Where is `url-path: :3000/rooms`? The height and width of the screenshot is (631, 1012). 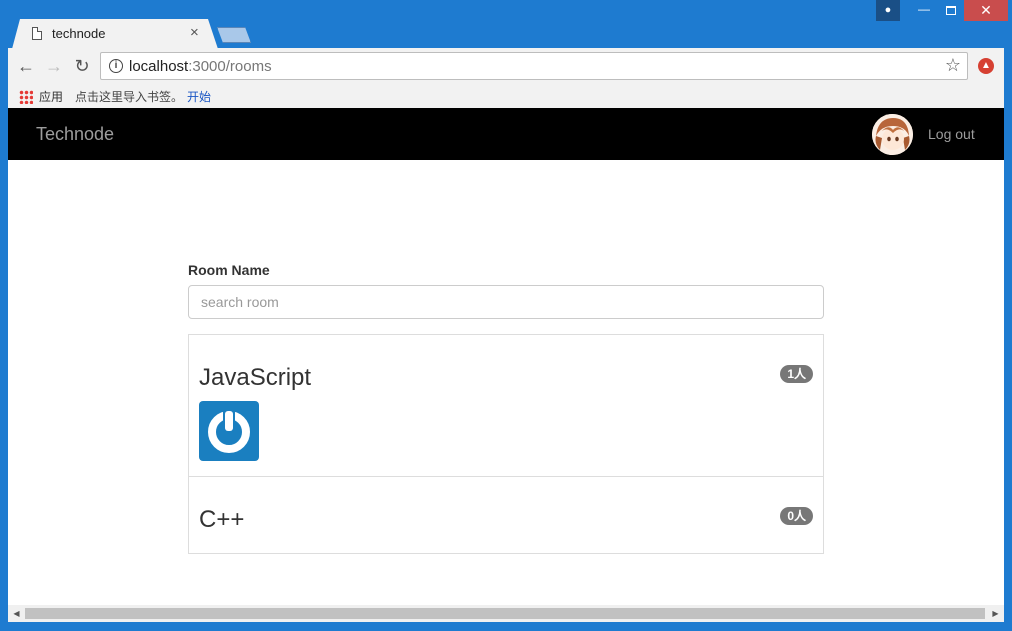 url-path: :3000/rooms is located at coordinates (230, 66).